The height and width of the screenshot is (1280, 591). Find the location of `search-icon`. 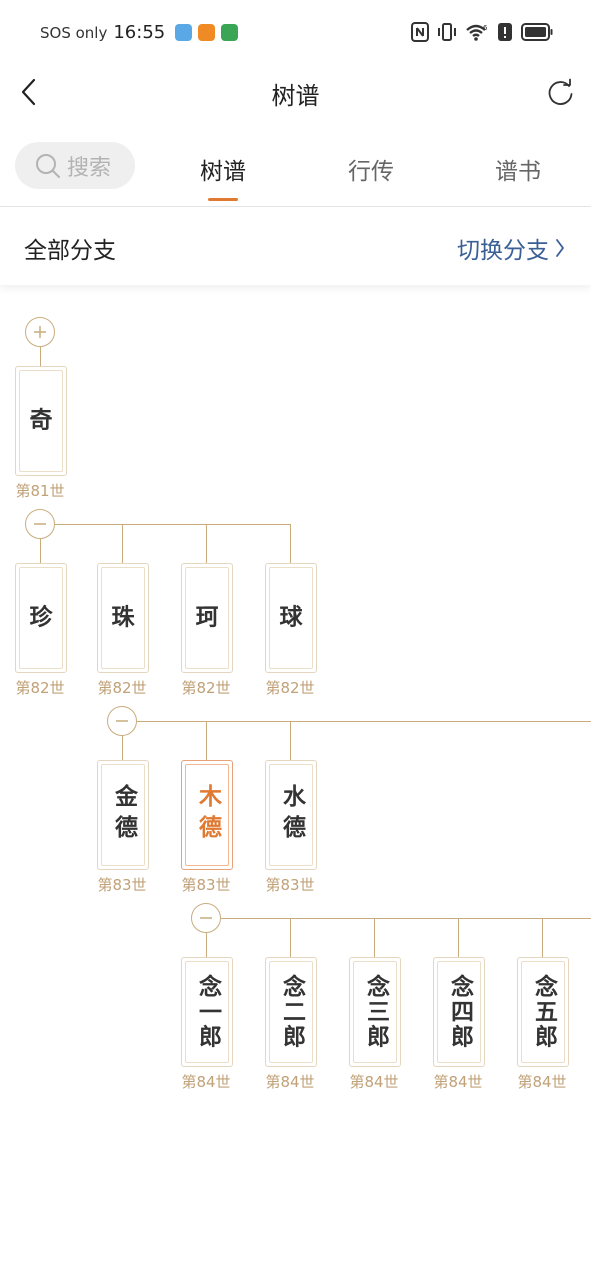

search-icon is located at coordinates (48, 165).